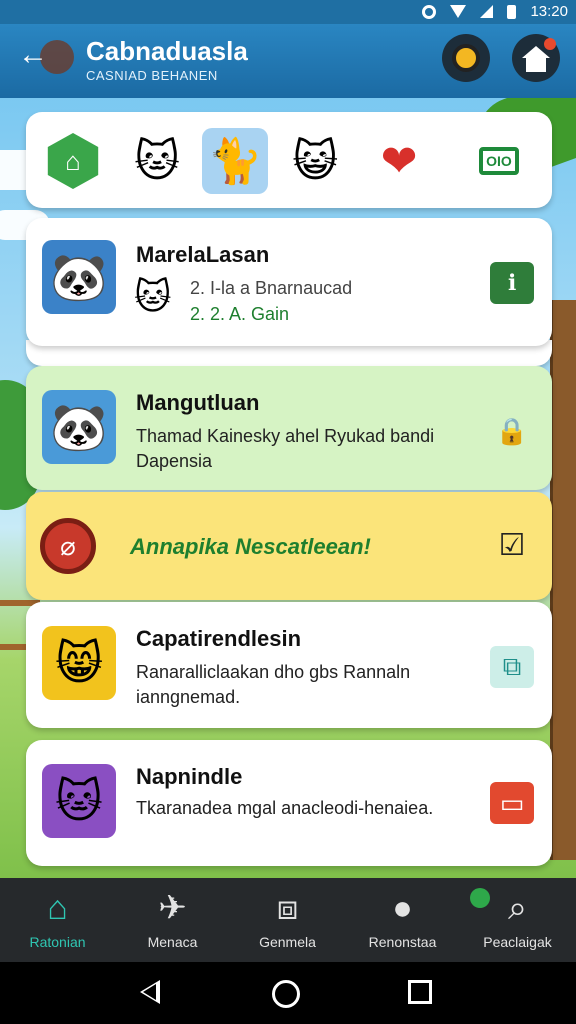 This screenshot has width=576, height=1024. Describe the element at coordinates (315, 161) in the screenshot. I see `orange-cat-icon: 😺` at that location.